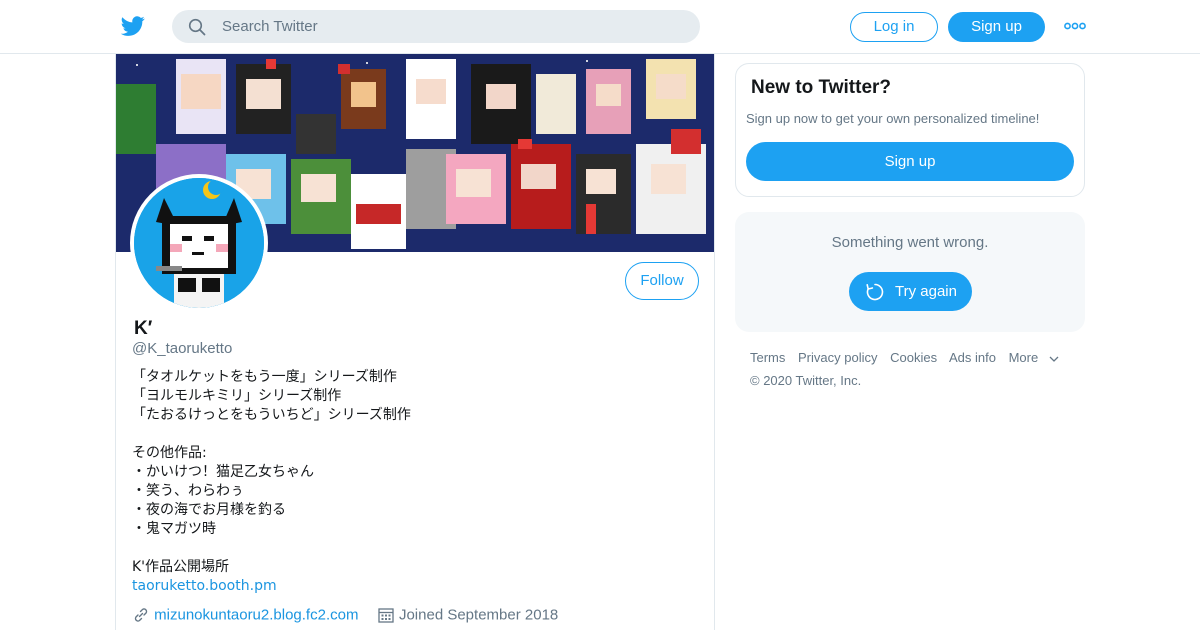 The image size is (1200, 630). I want to click on follow-button: Follow, so click(662, 281).